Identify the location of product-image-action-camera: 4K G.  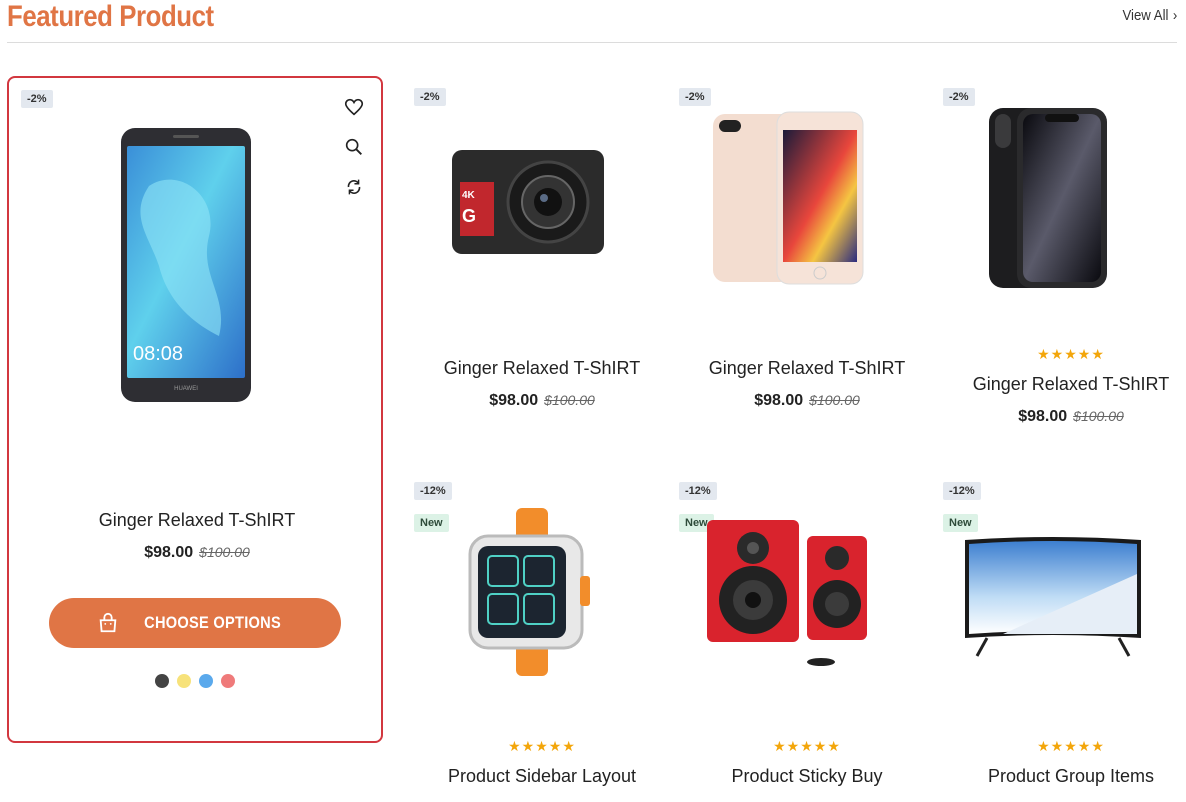
(528, 200).